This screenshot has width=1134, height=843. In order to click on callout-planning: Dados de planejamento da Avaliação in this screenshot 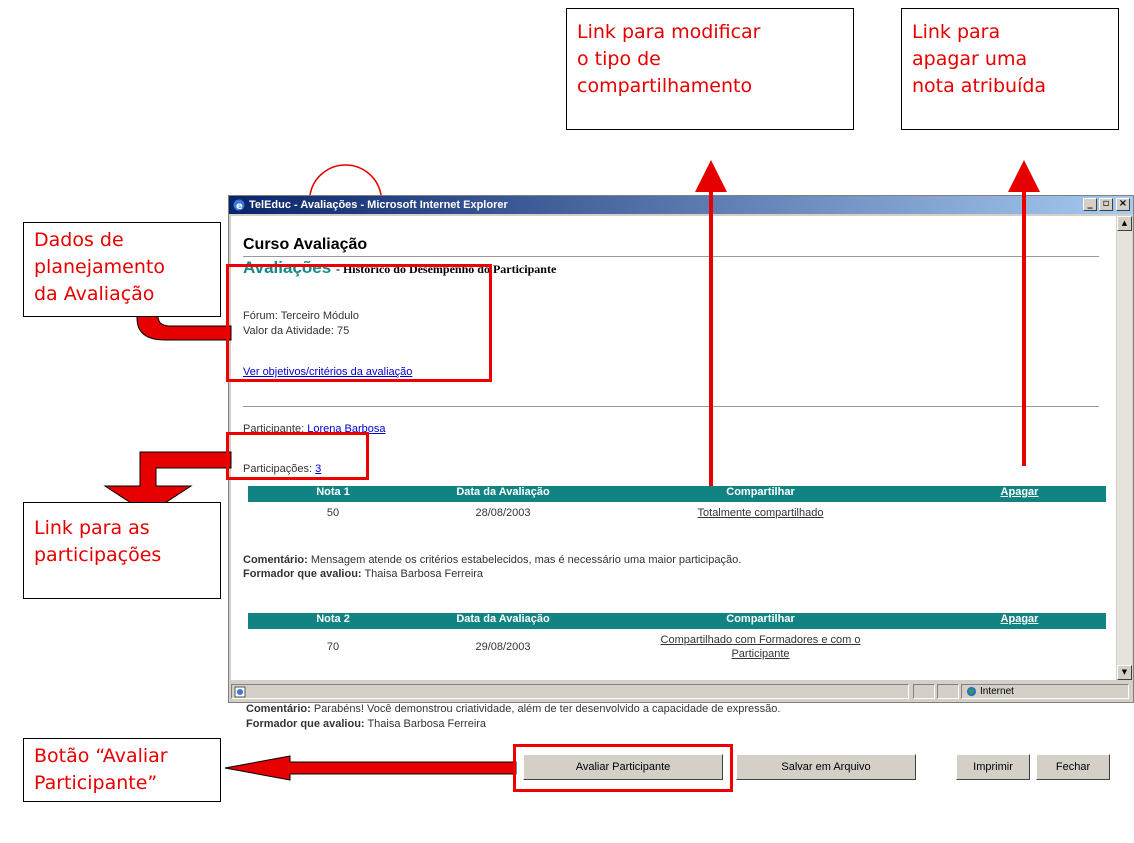, I will do `click(122, 269)`.